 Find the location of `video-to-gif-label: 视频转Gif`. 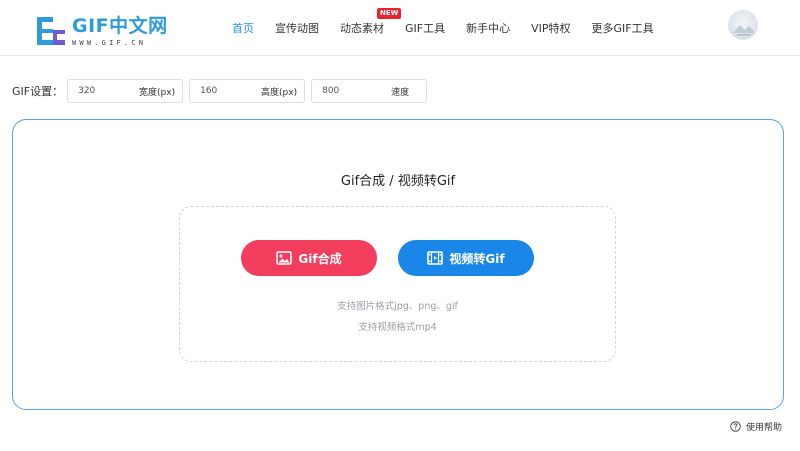

video-to-gif-label: 视频转Gif is located at coordinates (477, 258).